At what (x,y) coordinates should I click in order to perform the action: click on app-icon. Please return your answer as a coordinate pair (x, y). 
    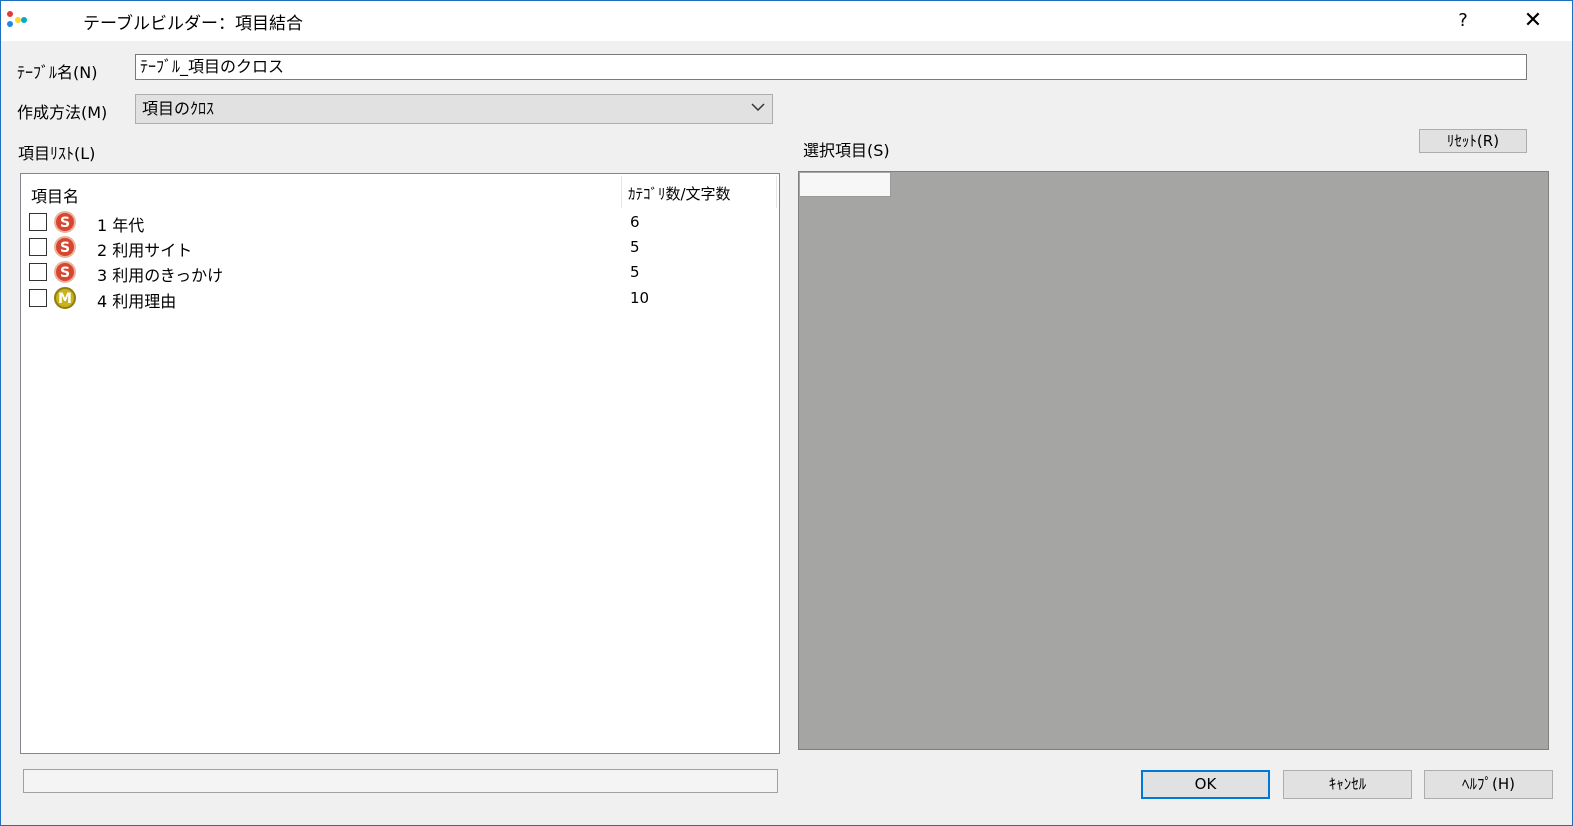
    Looking at the image, I should click on (19, 21).